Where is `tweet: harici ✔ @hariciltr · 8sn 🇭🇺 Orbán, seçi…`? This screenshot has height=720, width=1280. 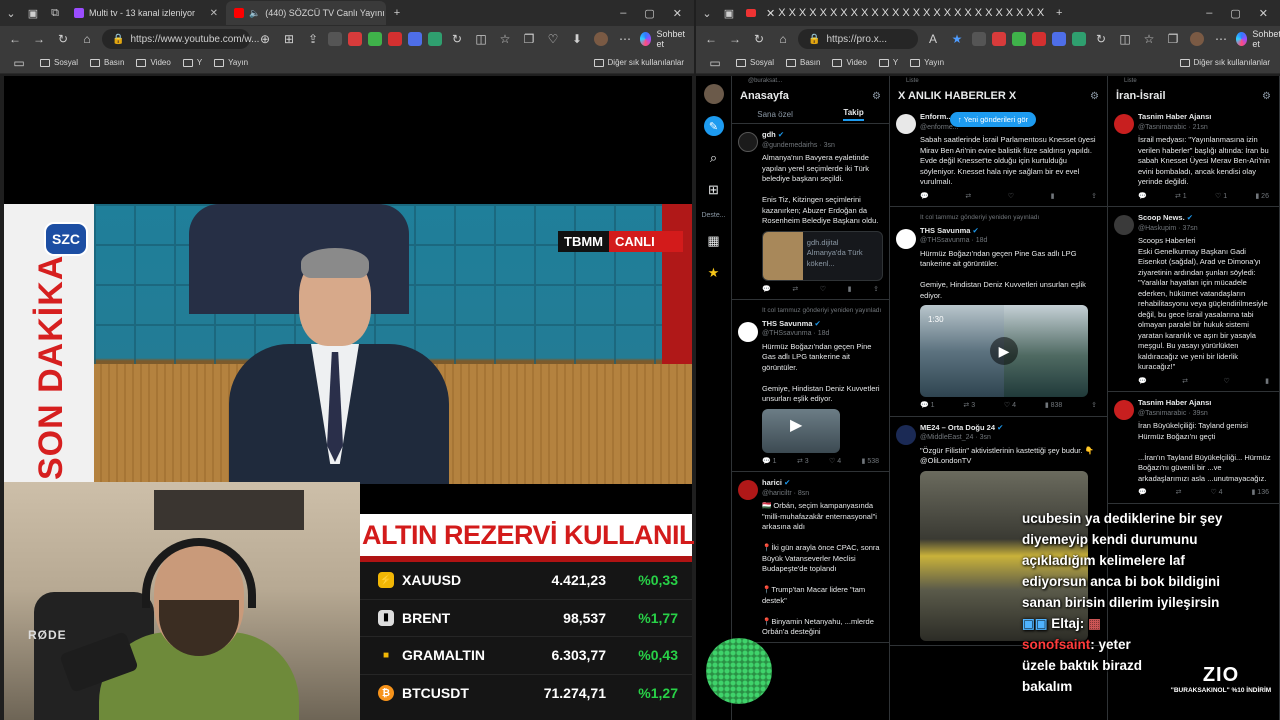 tweet: harici ✔ @hariciltr · 8sn 🇭🇺 Orbán, seçi… is located at coordinates (810, 557).